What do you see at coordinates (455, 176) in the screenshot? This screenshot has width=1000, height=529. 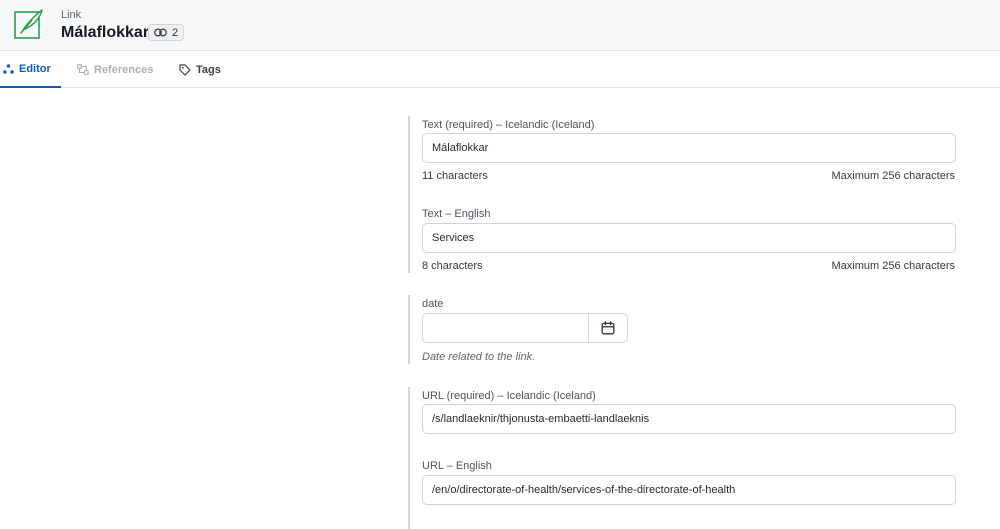 I see `text-icelandic-count: 11 characters` at bounding box center [455, 176].